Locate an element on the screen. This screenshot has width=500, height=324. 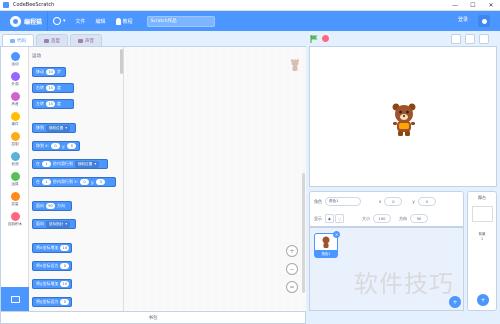
motion-block: 将y坐标增加 10 is located at coordinates (52, 284).